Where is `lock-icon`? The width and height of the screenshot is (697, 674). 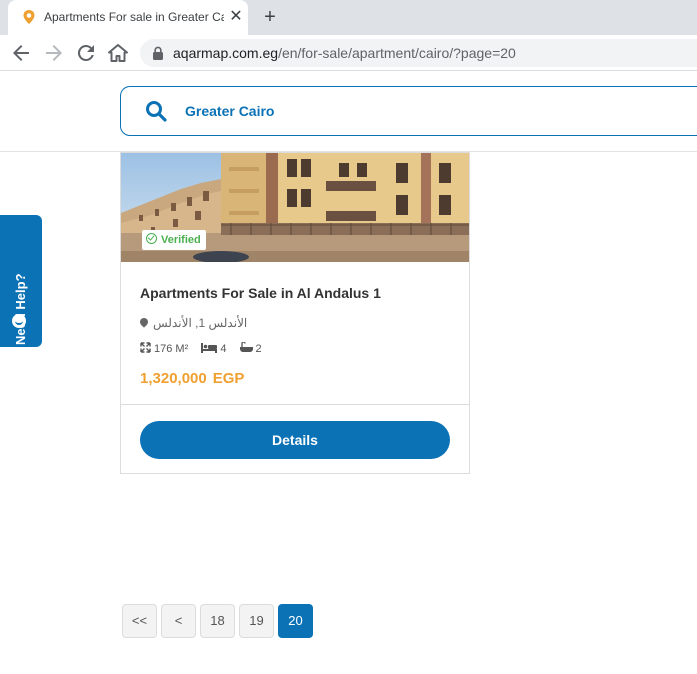 lock-icon is located at coordinates (158, 53).